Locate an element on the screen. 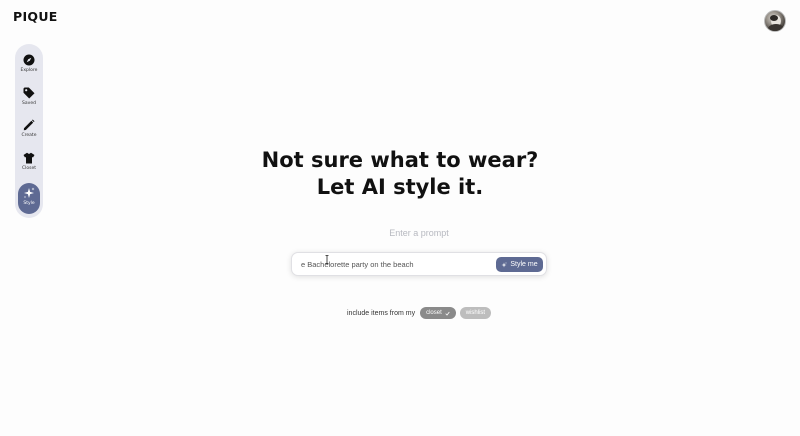  app-logo: PIQUE is located at coordinates (35, 16).